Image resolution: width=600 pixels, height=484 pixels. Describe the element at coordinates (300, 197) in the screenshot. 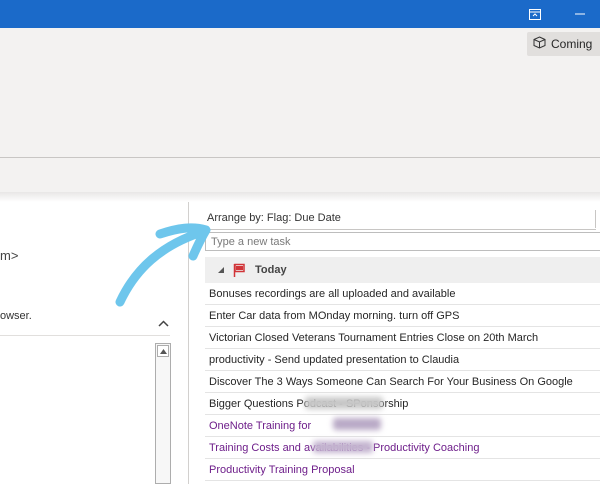

I see `toolbar-shadow` at that location.